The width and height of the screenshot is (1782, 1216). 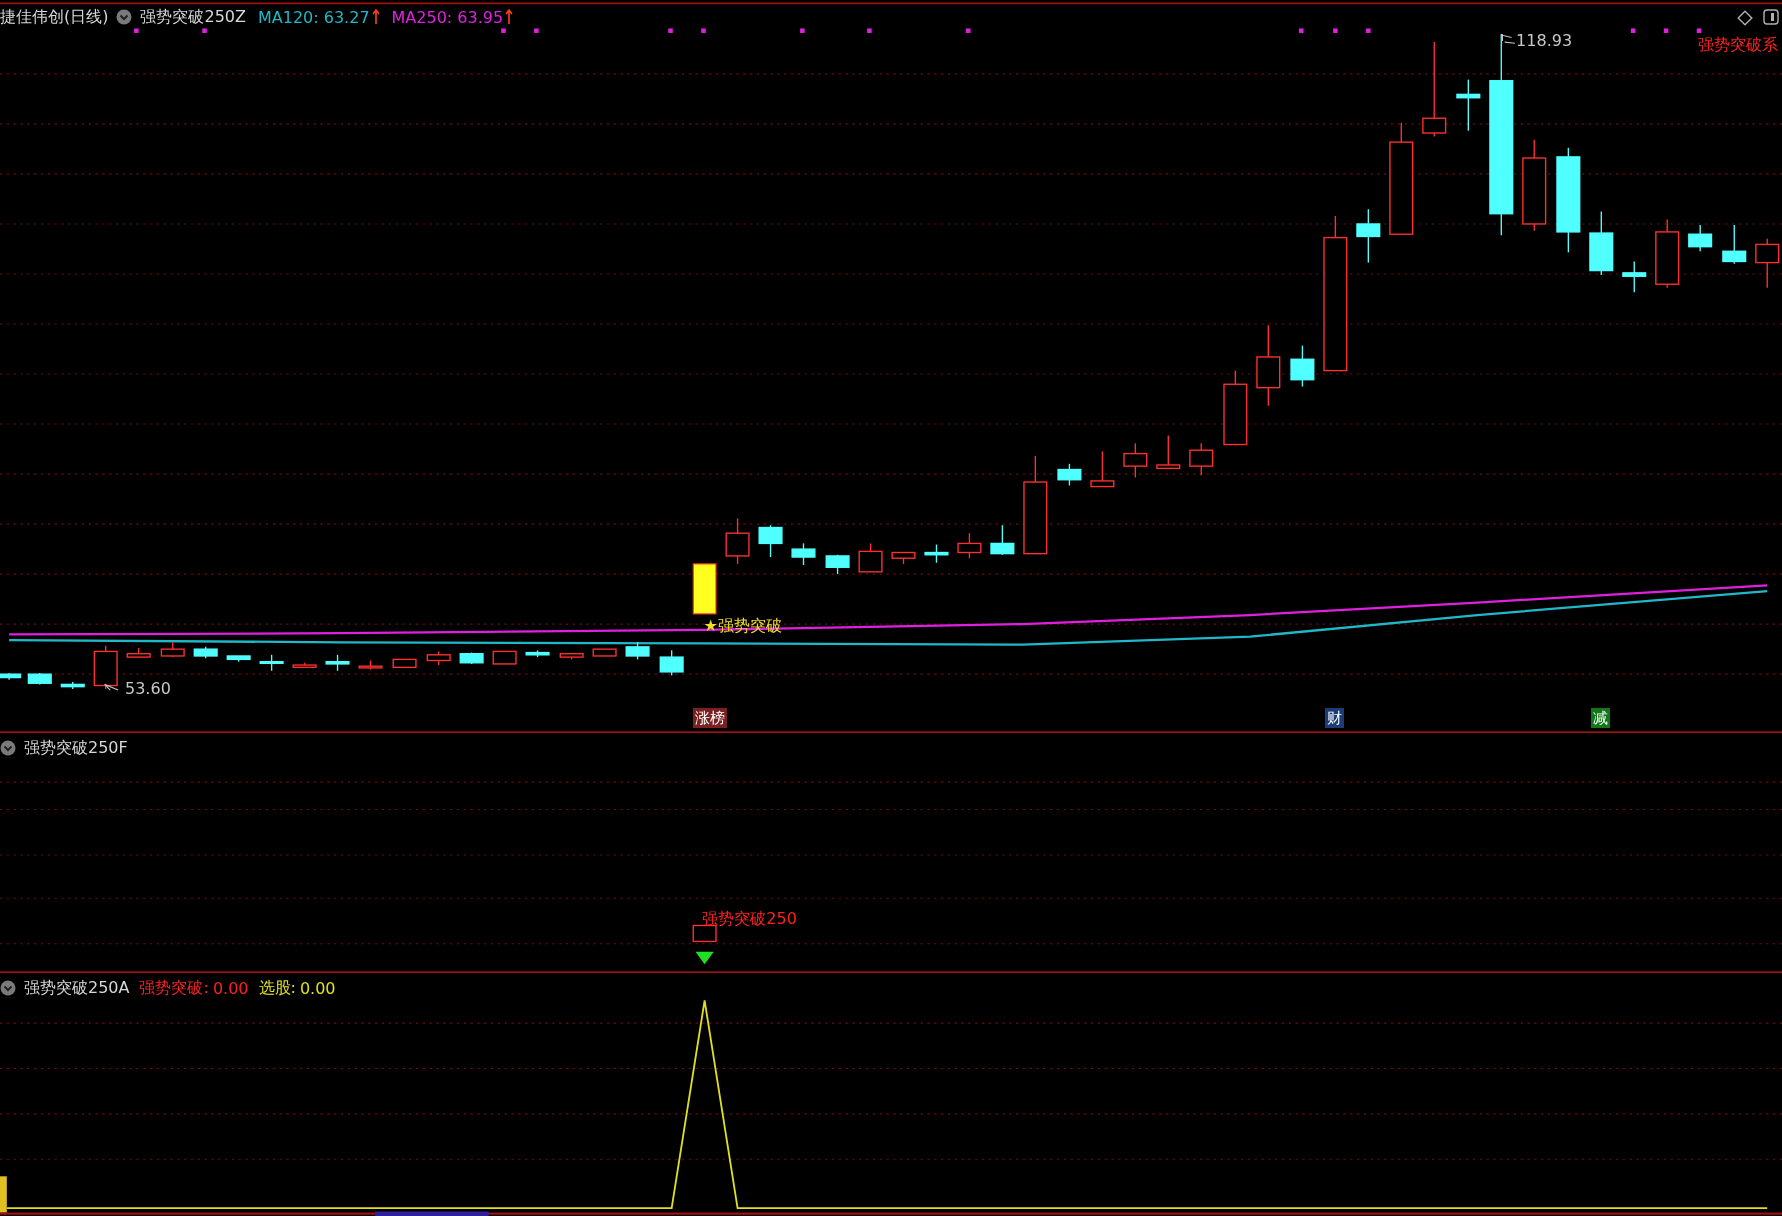 What do you see at coordinates (148, 688) in the screenshot?
I see `low-price-label: 53.60` at bounding box center [148, 688].